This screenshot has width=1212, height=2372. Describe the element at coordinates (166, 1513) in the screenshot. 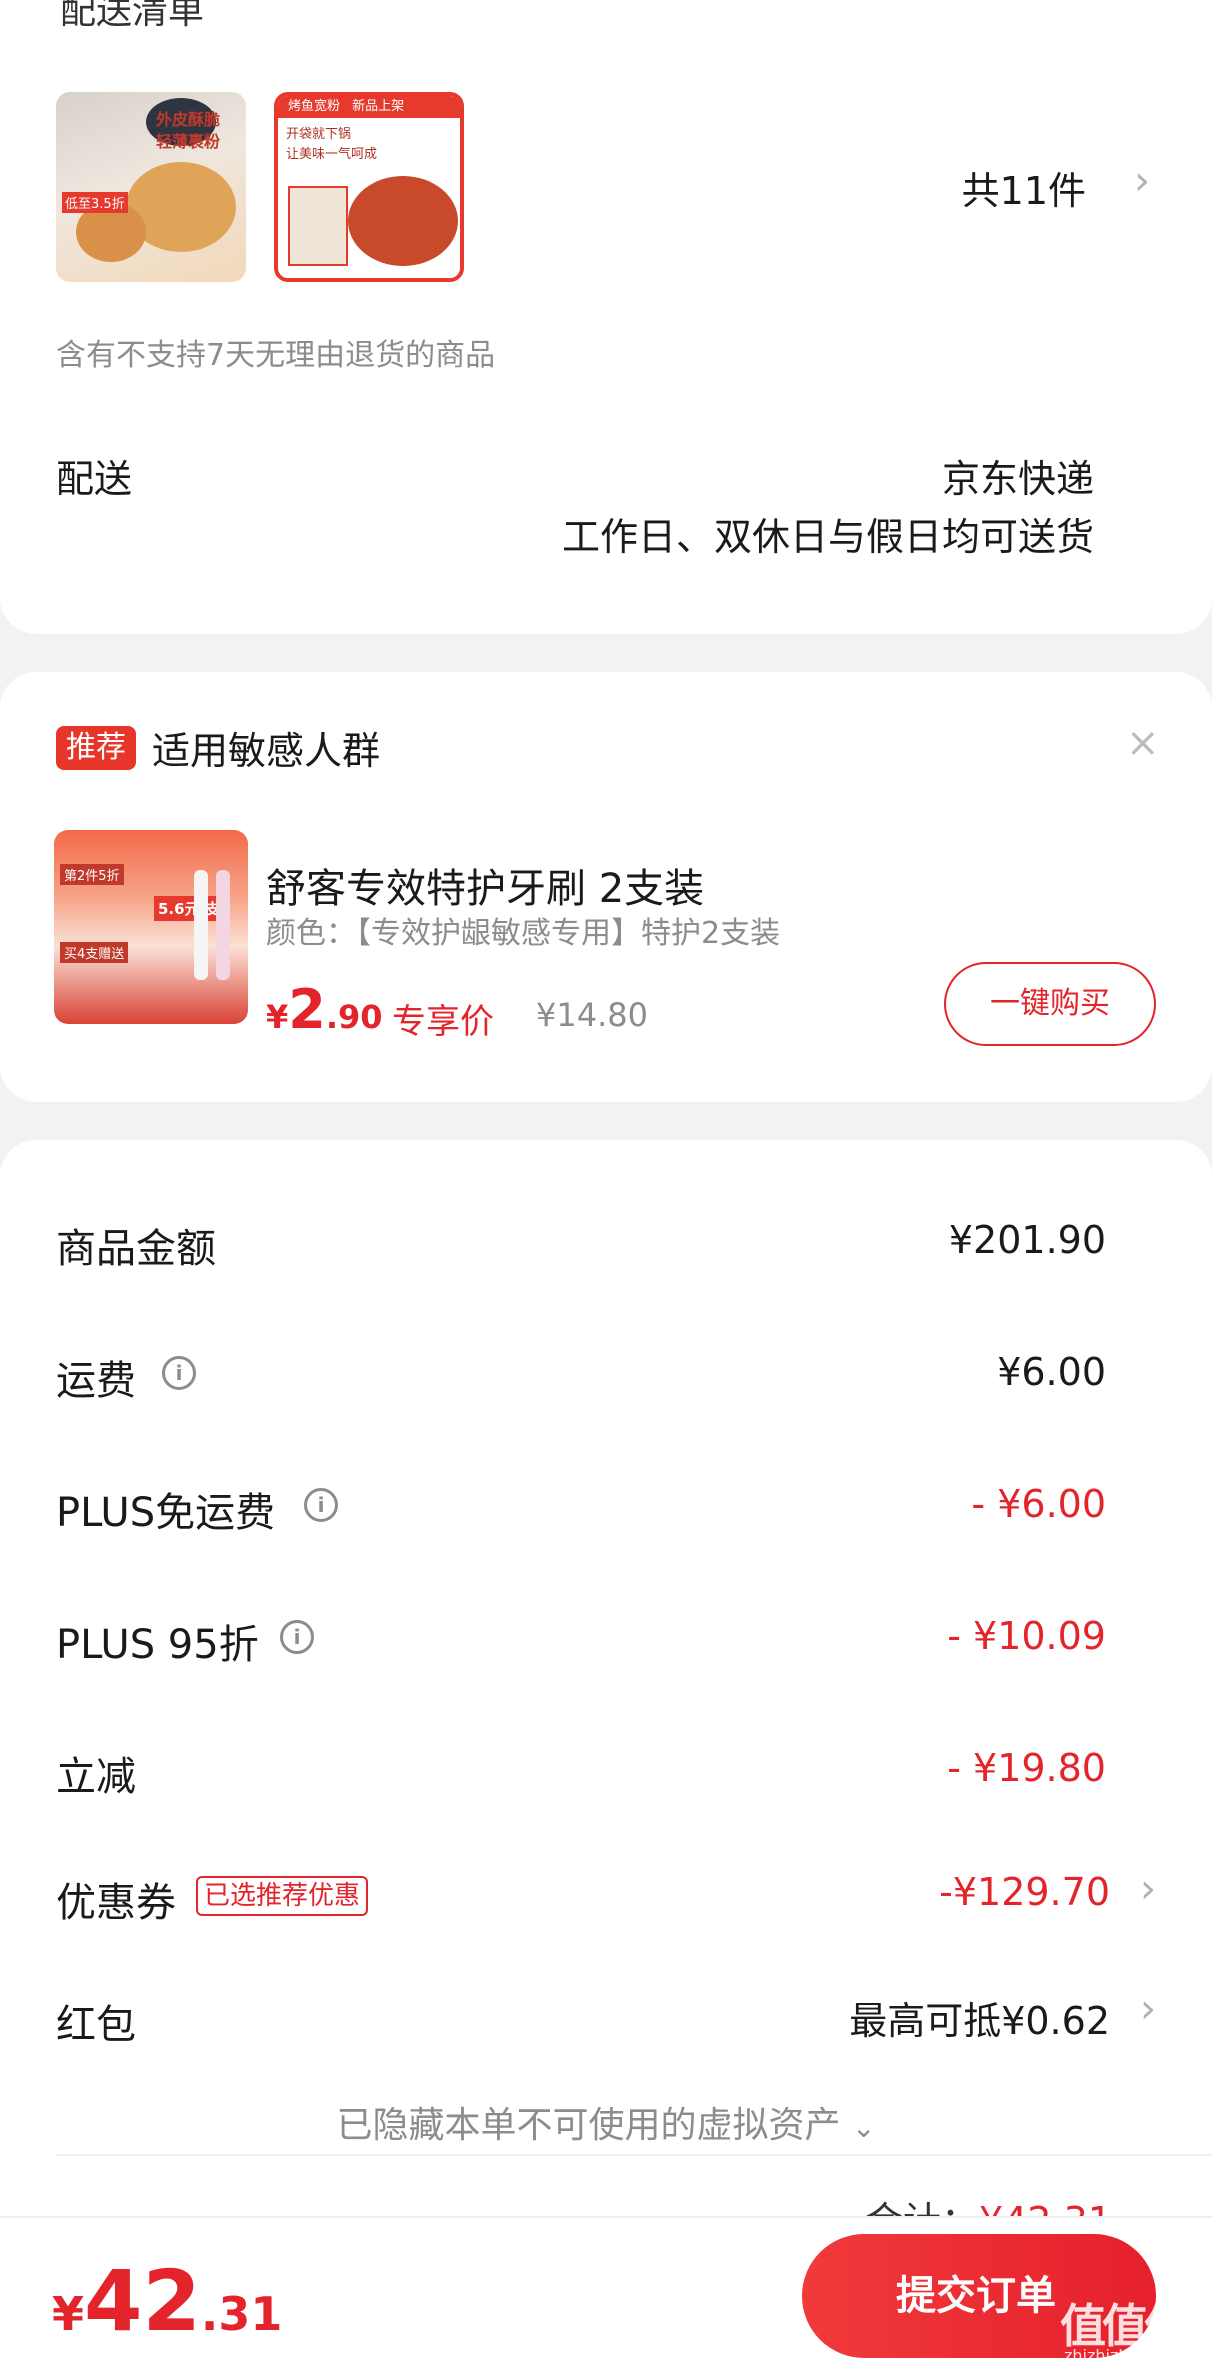

I see `summary-label-plus-free-shipping: PLUS免运费` at that location.